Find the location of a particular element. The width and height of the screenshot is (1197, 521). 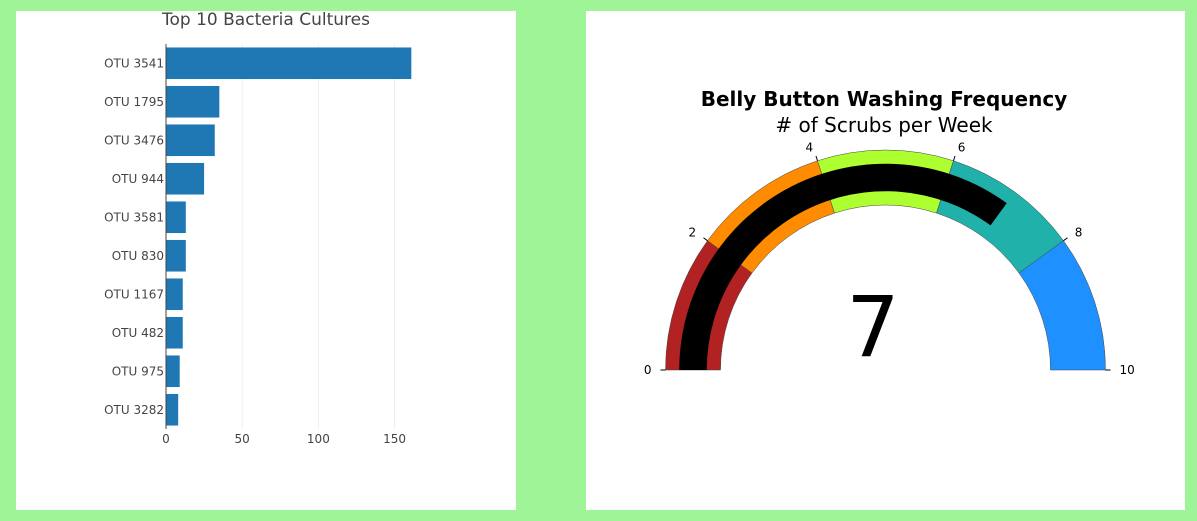

x-tick-label: 0 is located at coordinates (166, 439).